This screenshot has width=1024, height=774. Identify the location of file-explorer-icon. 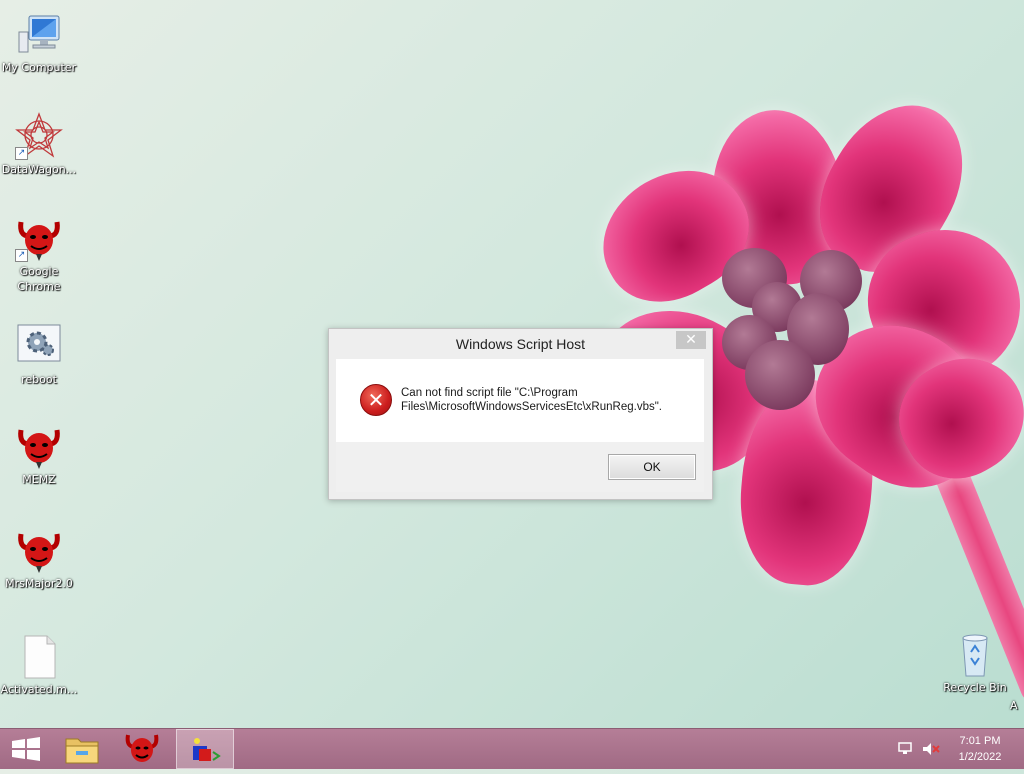
(82, 751).